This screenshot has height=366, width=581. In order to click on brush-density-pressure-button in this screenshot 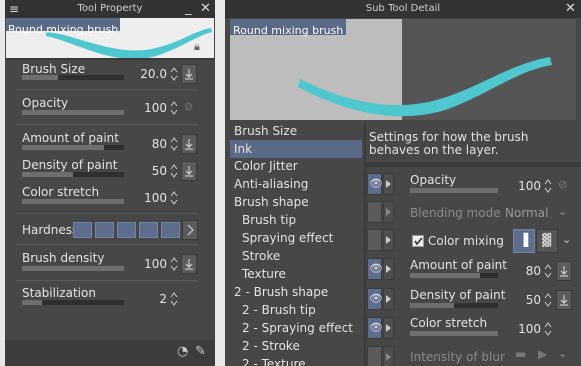, I will do `click(189, 264)`.